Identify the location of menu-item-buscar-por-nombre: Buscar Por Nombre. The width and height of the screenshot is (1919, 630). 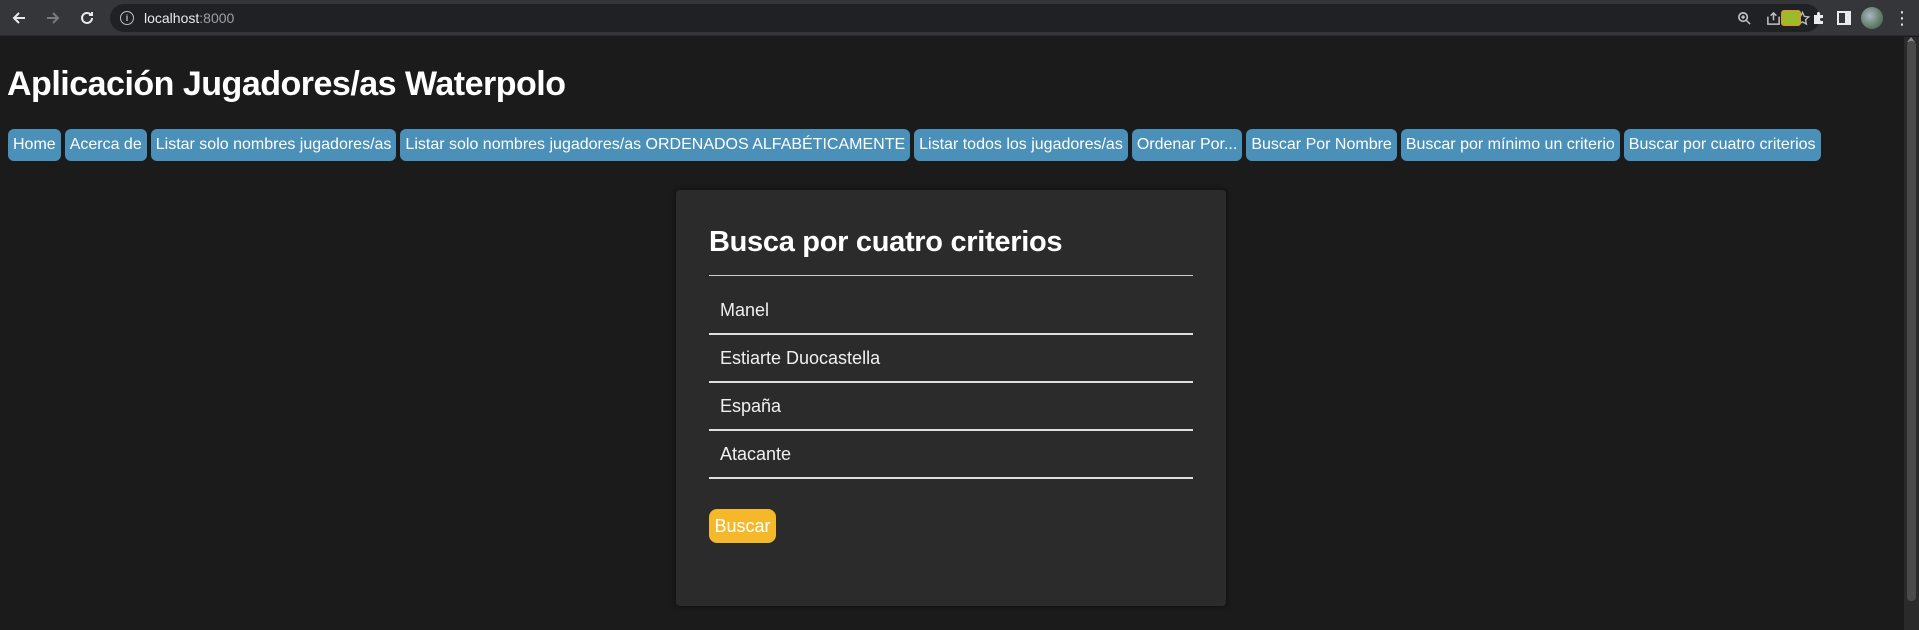
(1321, 145).